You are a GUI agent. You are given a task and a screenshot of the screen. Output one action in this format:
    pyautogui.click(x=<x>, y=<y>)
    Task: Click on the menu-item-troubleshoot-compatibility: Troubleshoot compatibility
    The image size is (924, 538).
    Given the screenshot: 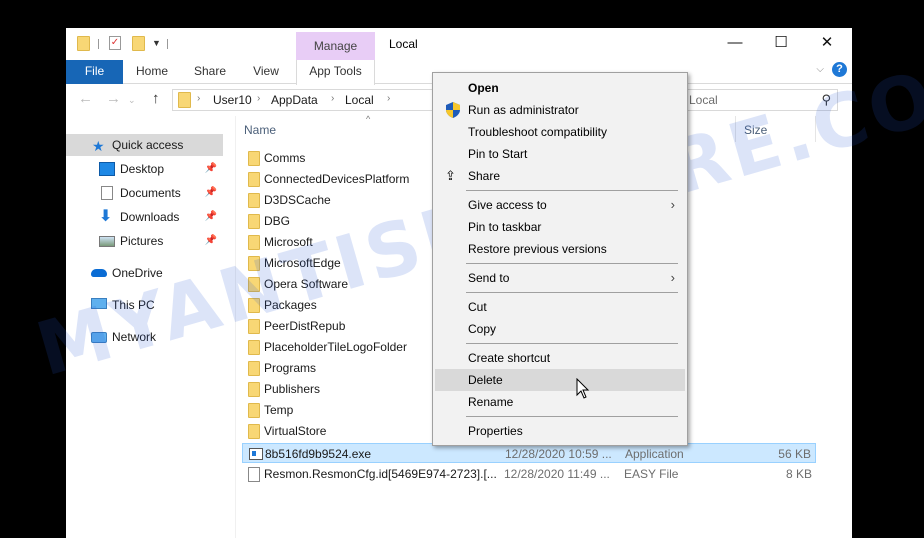 What is the action you would take?
    pyautogui.click(x=560, y=132)
    